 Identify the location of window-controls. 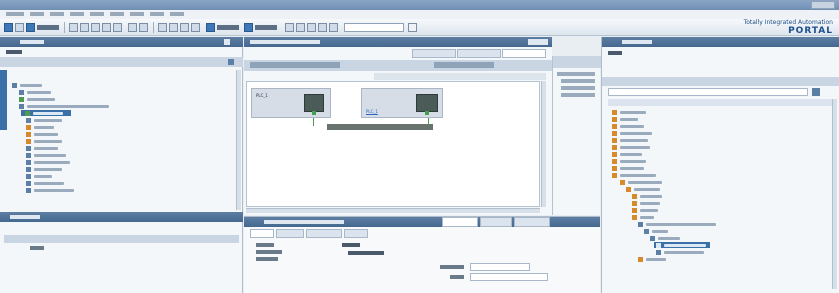
(823, 5).